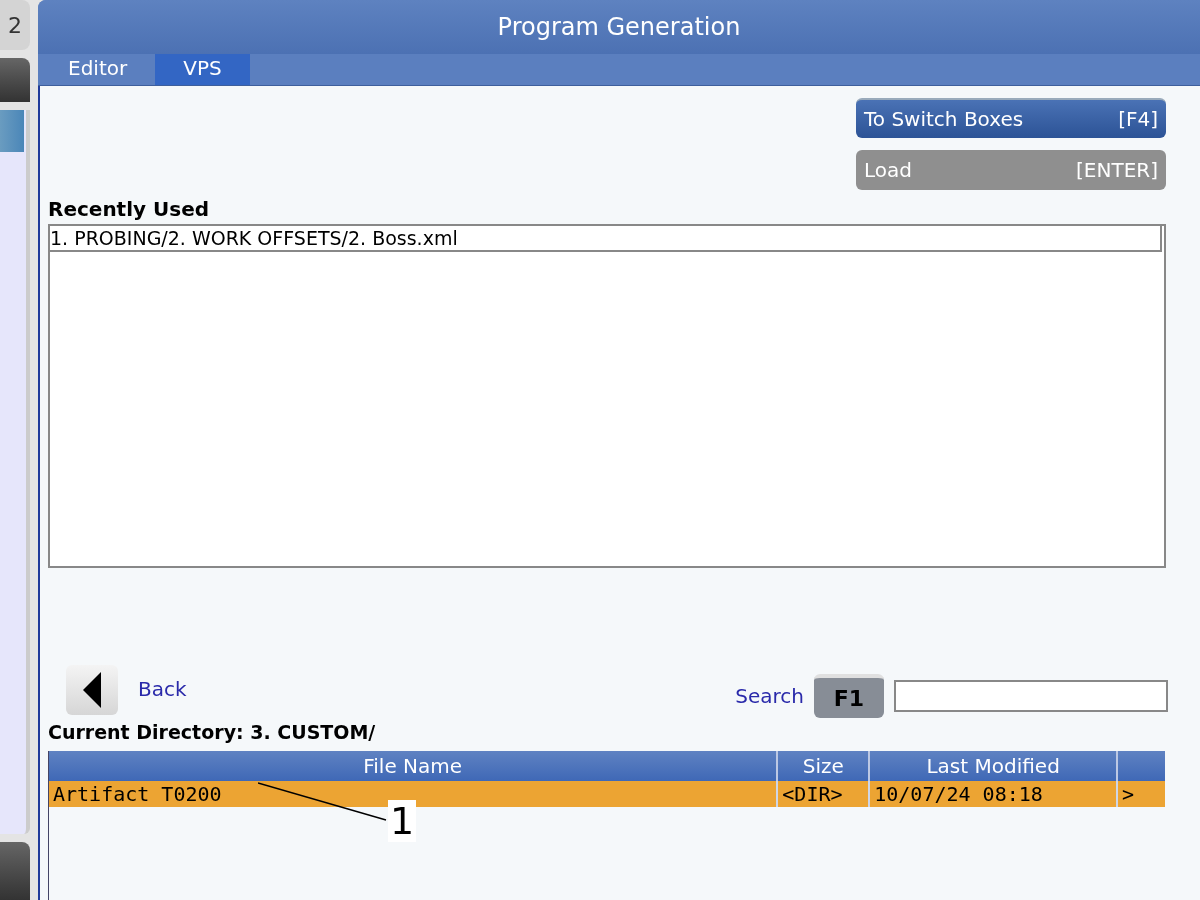 The image size is (1200, 900). I want to click on back-link: Back, so click(162, 689).